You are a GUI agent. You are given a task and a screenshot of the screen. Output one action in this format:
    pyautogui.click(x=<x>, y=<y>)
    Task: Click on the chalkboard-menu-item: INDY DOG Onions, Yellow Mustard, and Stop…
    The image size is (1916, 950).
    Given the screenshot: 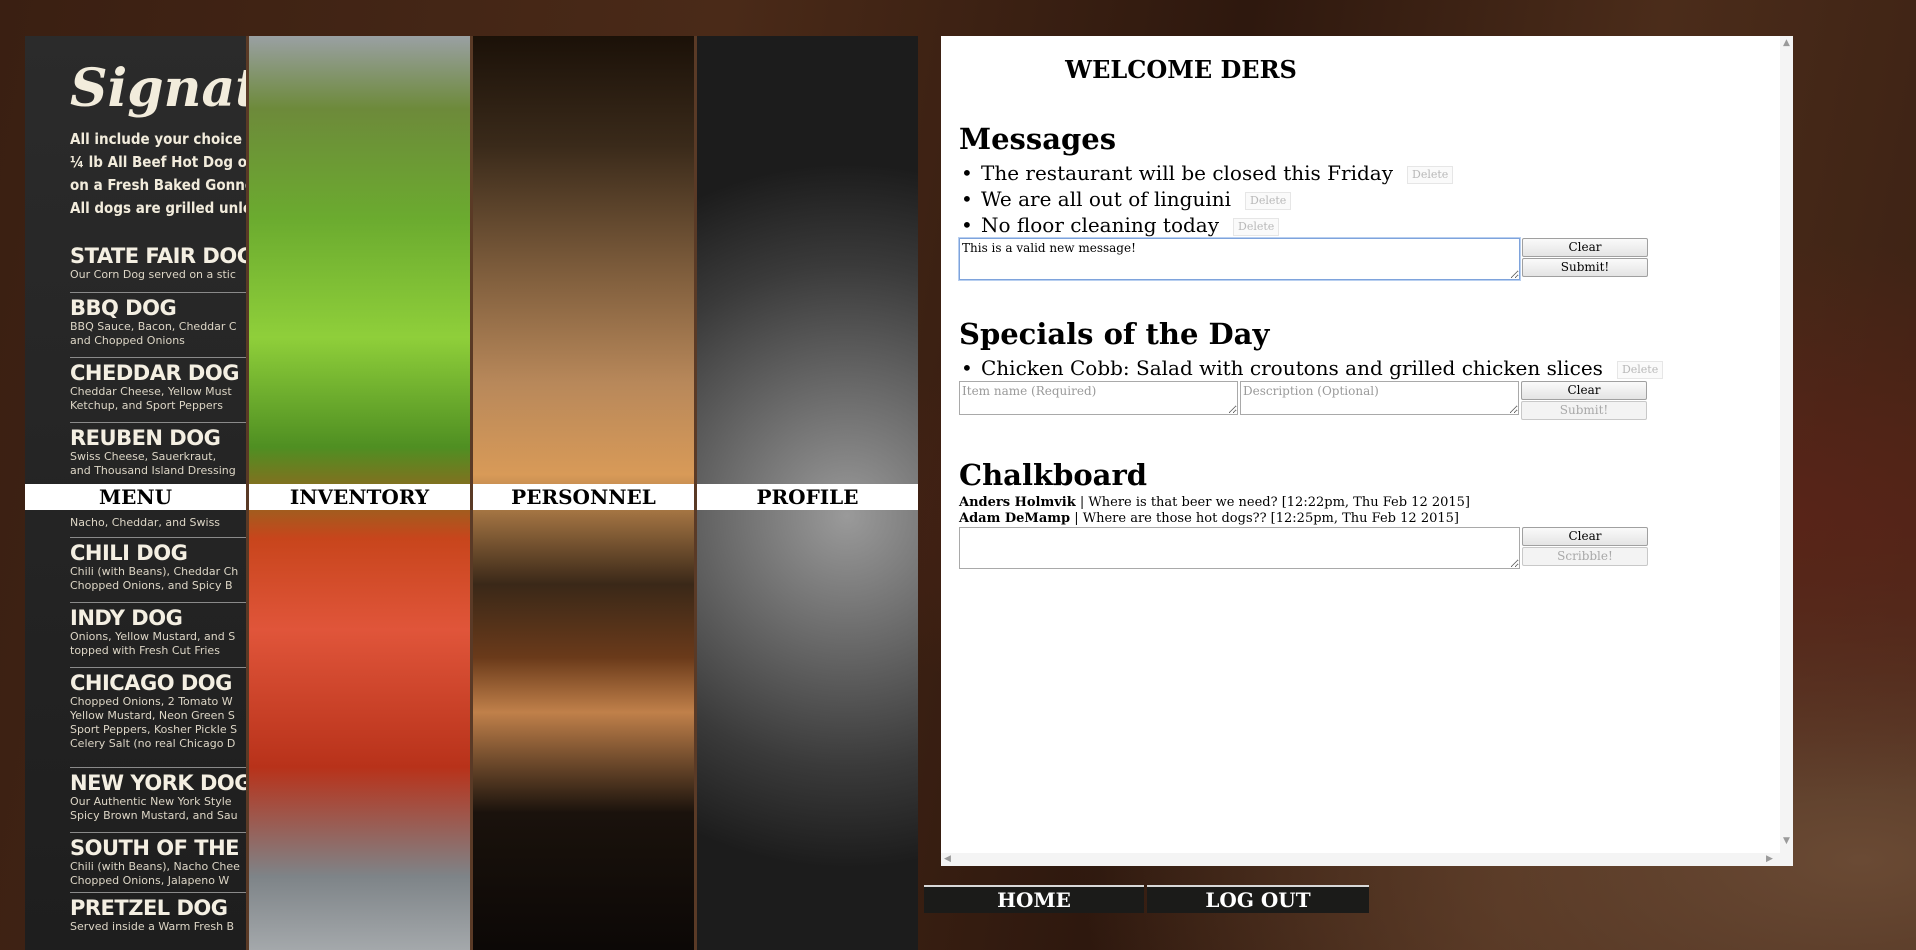 What is the action you would take?
    pyautogui.click(x=152, y=632)
    